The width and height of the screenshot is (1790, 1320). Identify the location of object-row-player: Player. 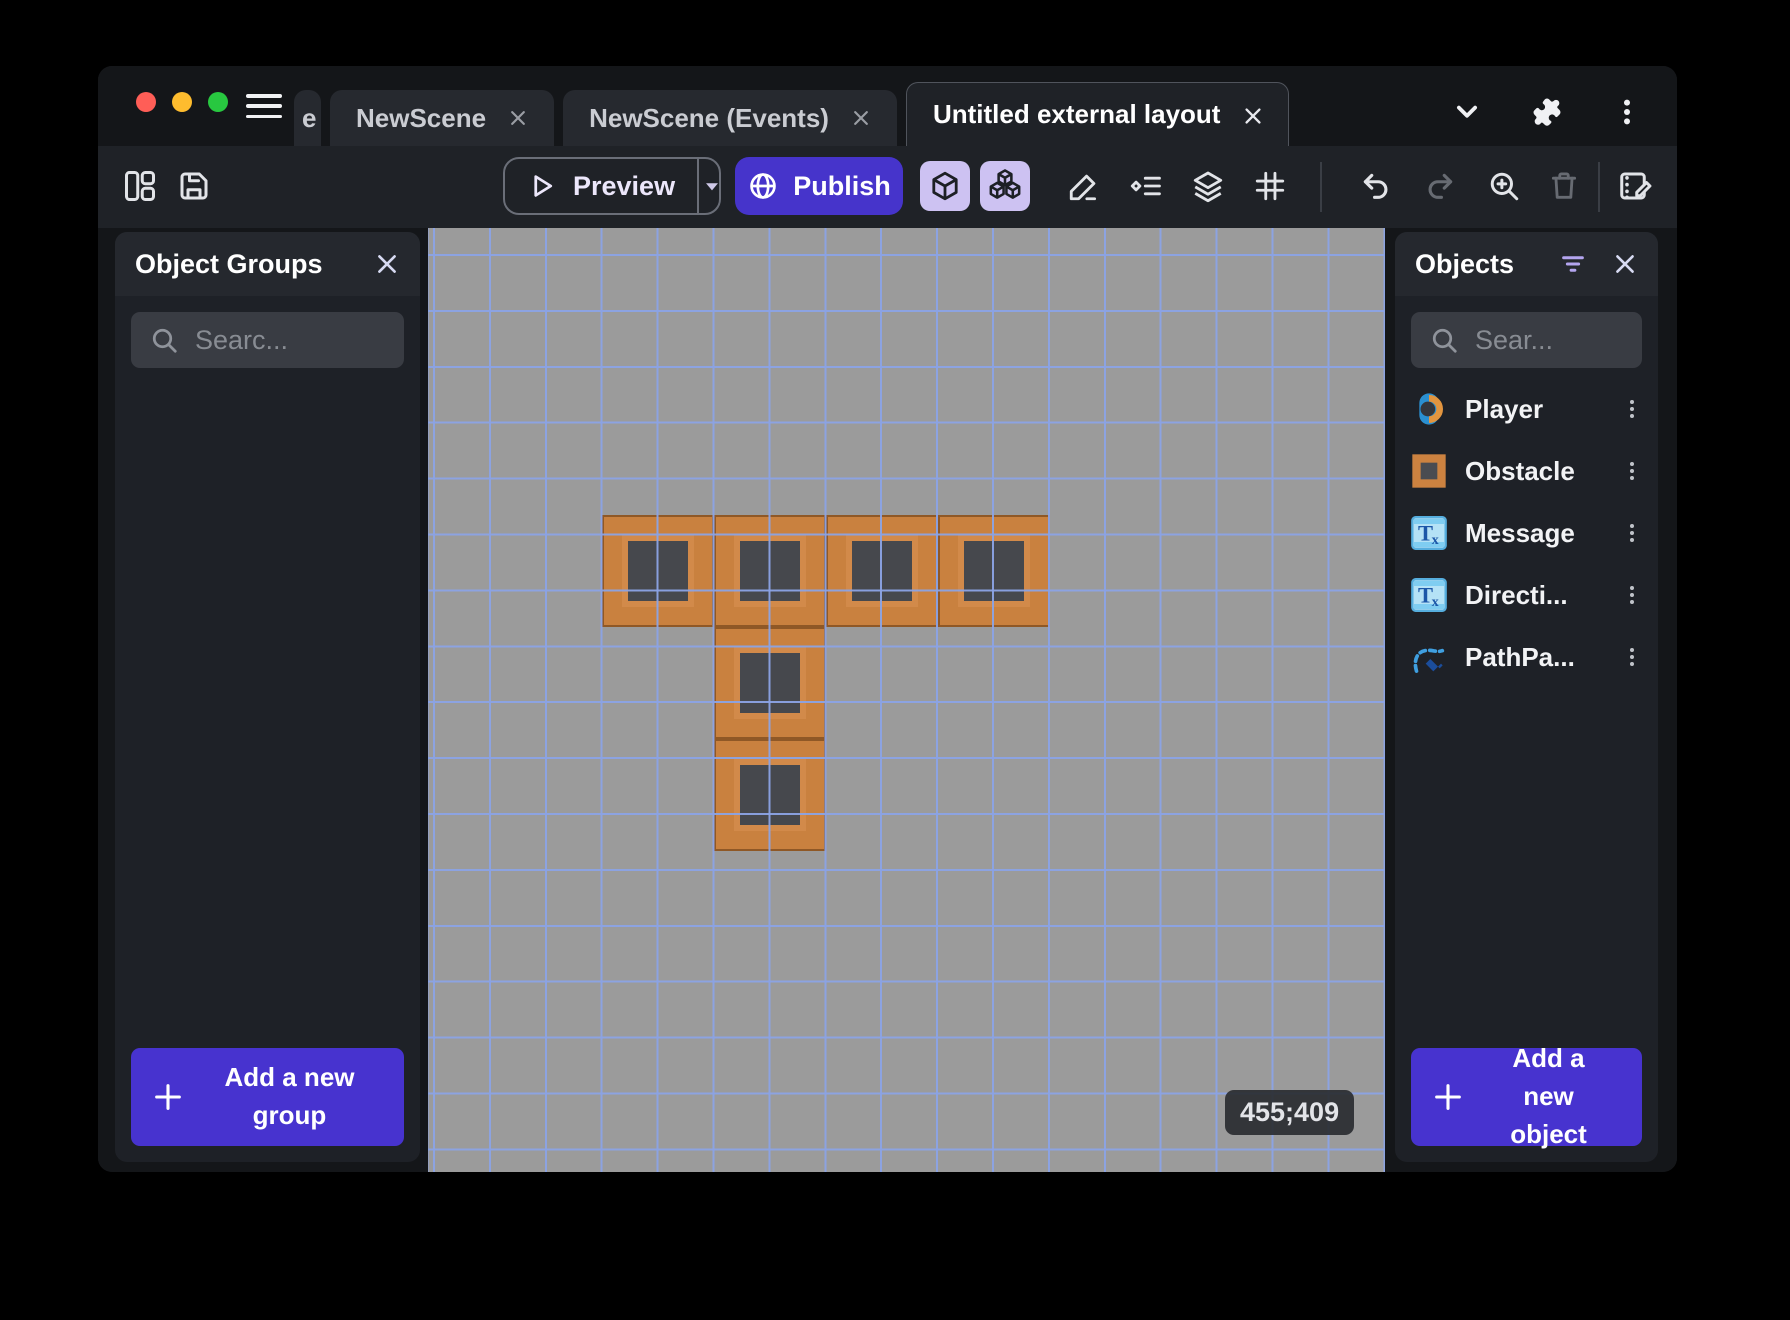
(1526, 409).